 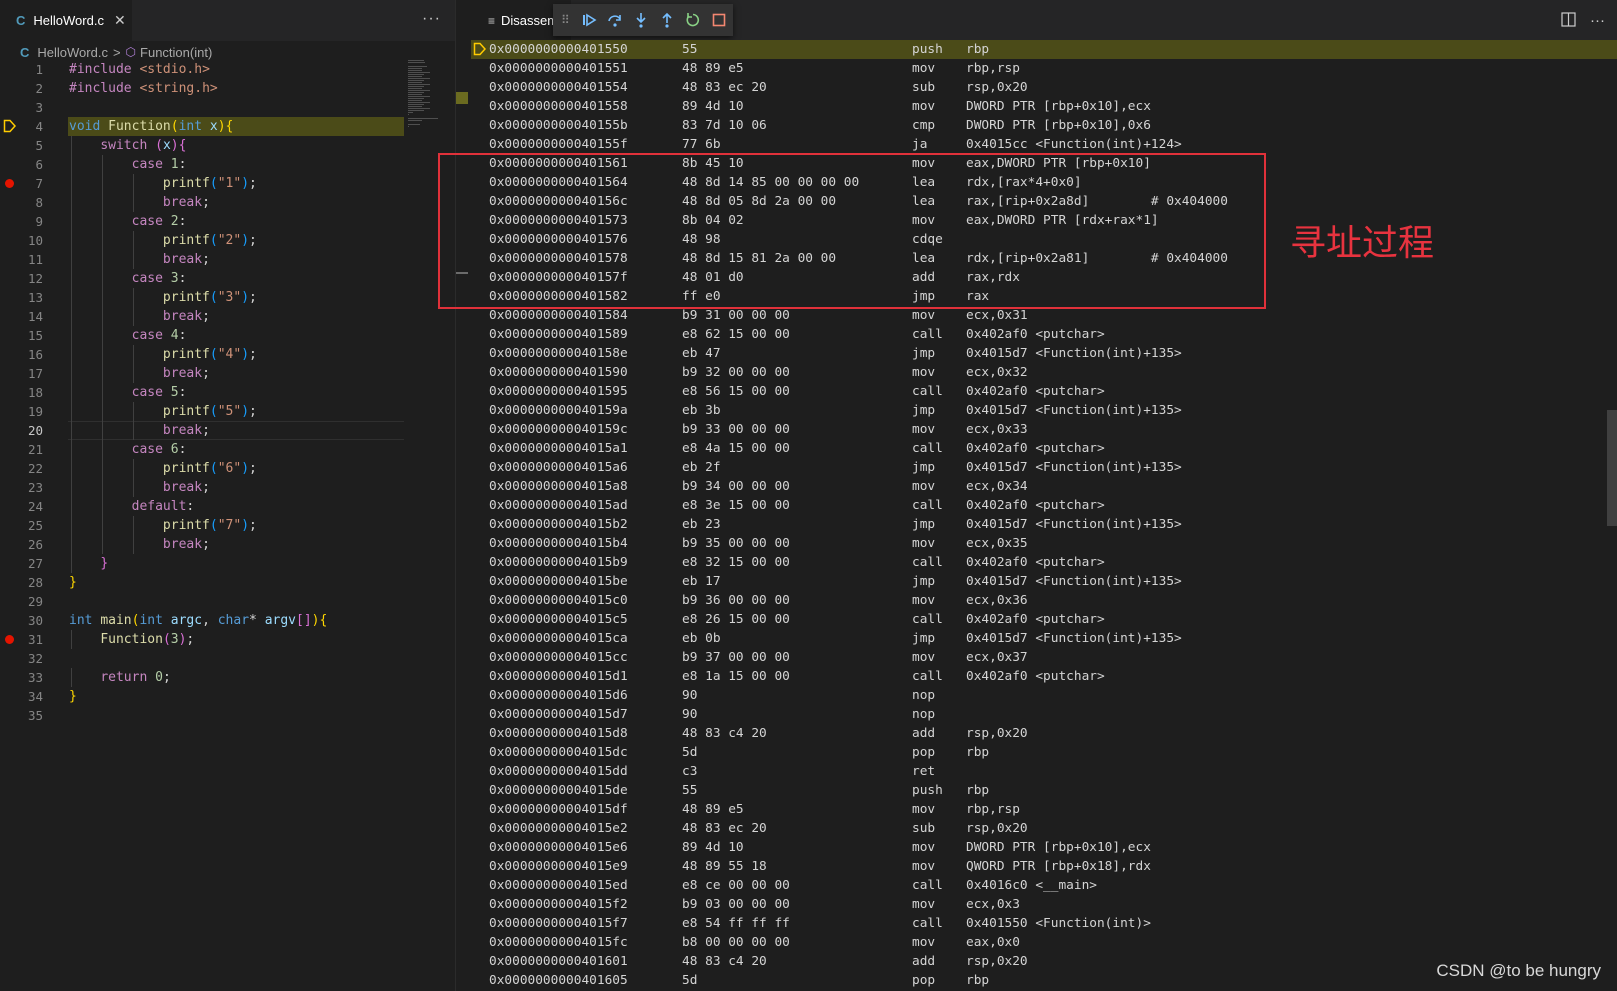 What do you see at coordinates (558, 714) in the screenshot?
I see `instruction-address: 0x00000000004015d7` at bounding box center [558, 714].